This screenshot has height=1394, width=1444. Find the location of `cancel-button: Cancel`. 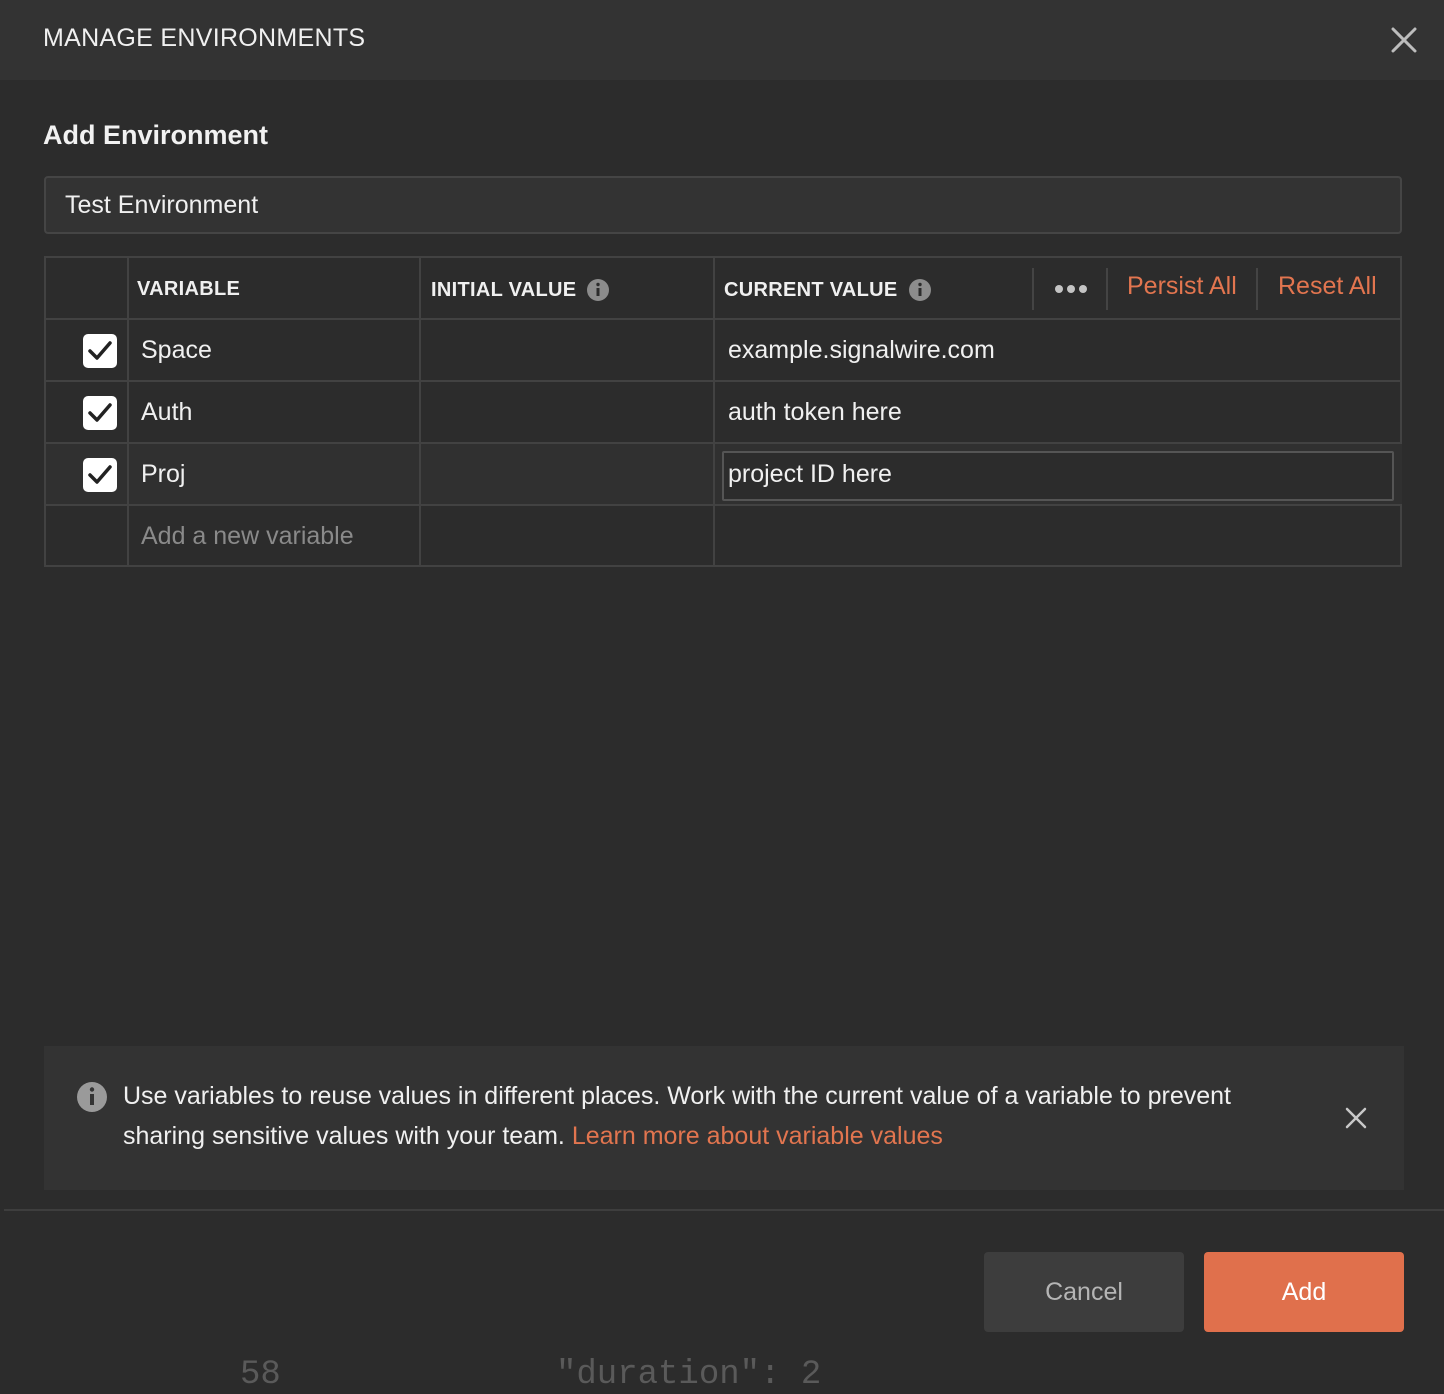

cancel-button: Cancel is located at coordinates (1084, 1292).